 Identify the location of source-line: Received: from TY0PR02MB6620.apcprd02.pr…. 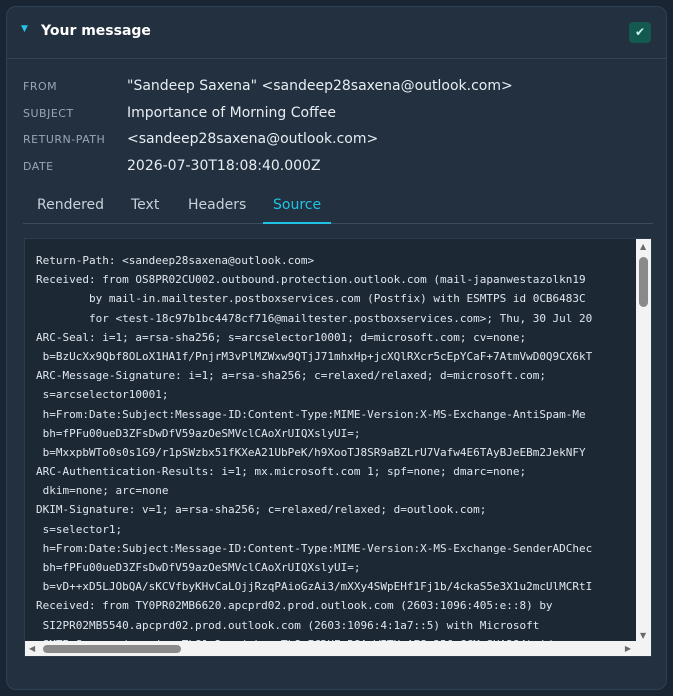
(294, 606).